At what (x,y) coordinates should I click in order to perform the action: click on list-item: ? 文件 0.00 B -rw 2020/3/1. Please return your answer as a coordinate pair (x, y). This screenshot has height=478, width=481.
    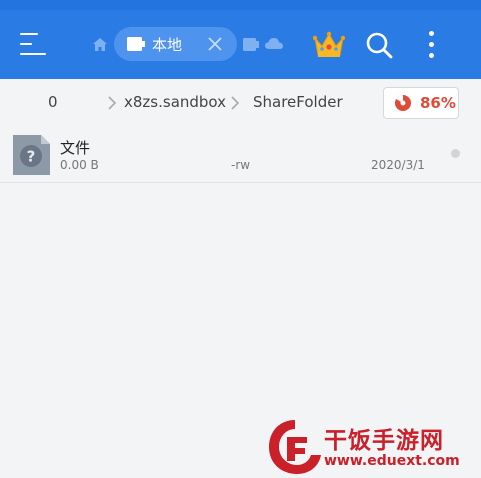
    Looking at the image, I should click on (240, 154).